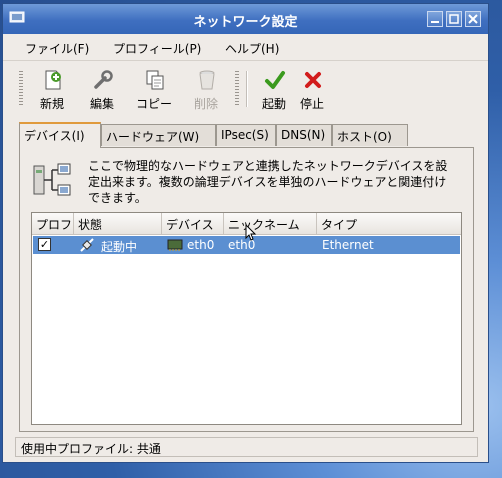  I want to click on network-devices-icon, so click(52, 179).